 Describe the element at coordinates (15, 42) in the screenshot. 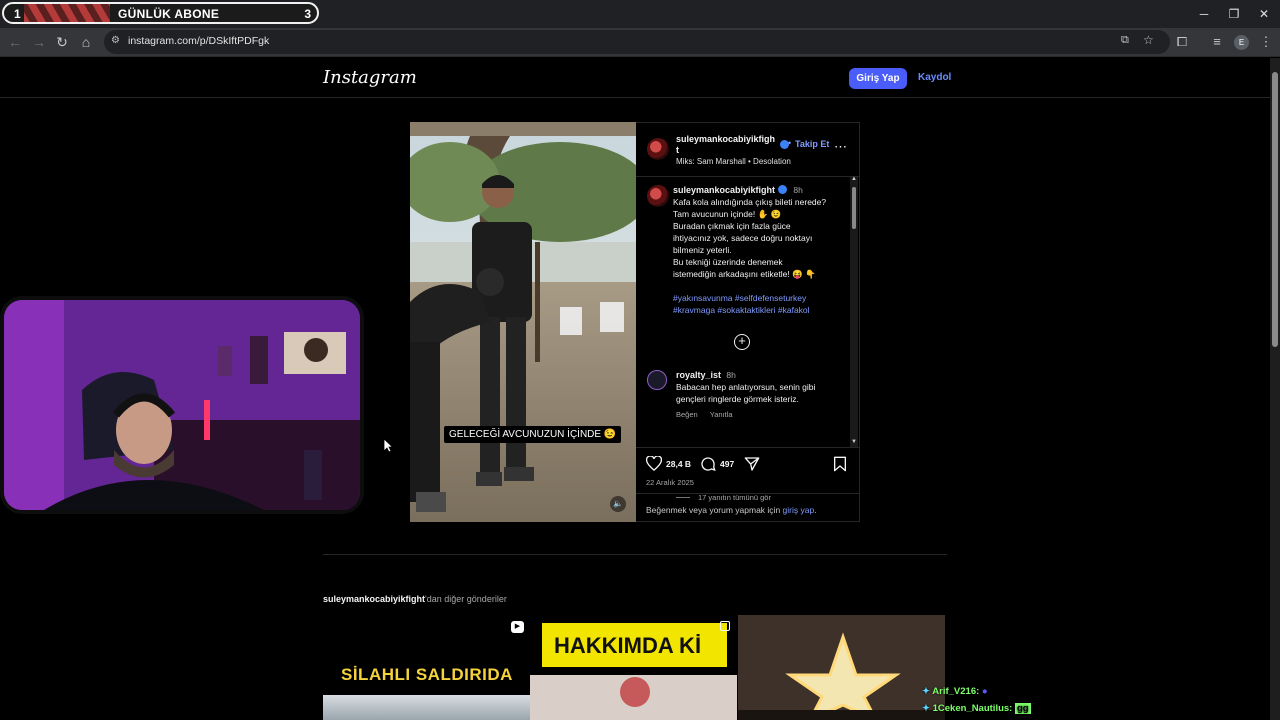

I see `back-icon: ←` at that location.